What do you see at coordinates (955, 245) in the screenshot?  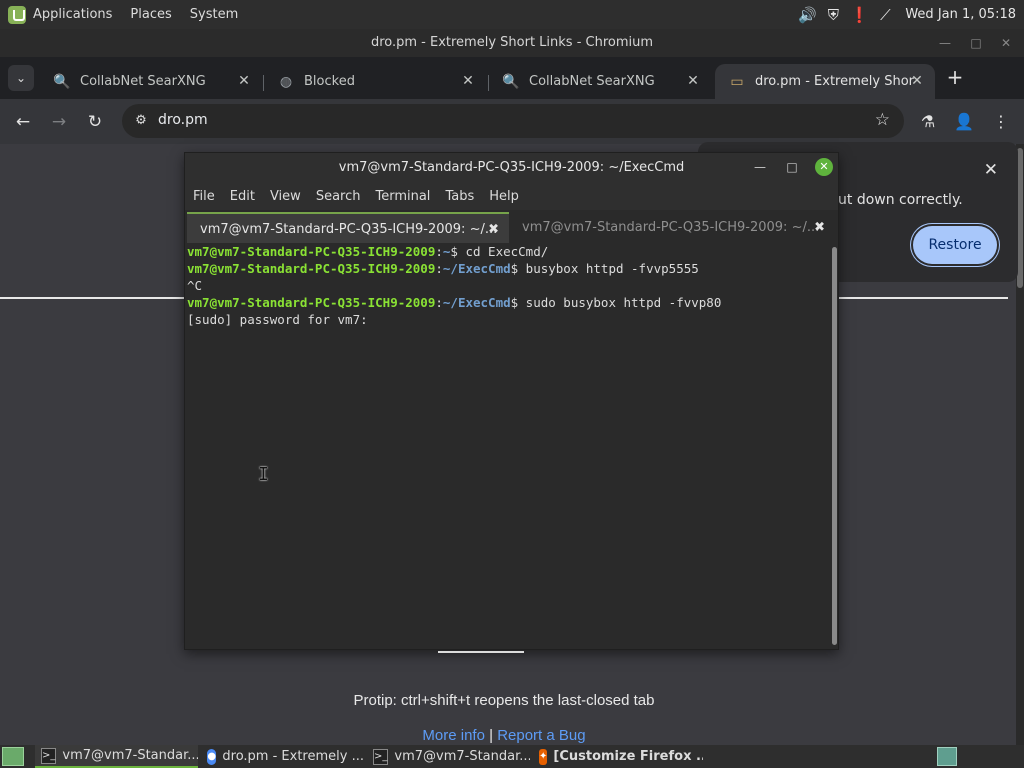 I see `restore-button: Restore` at bounding box center [955, 245].